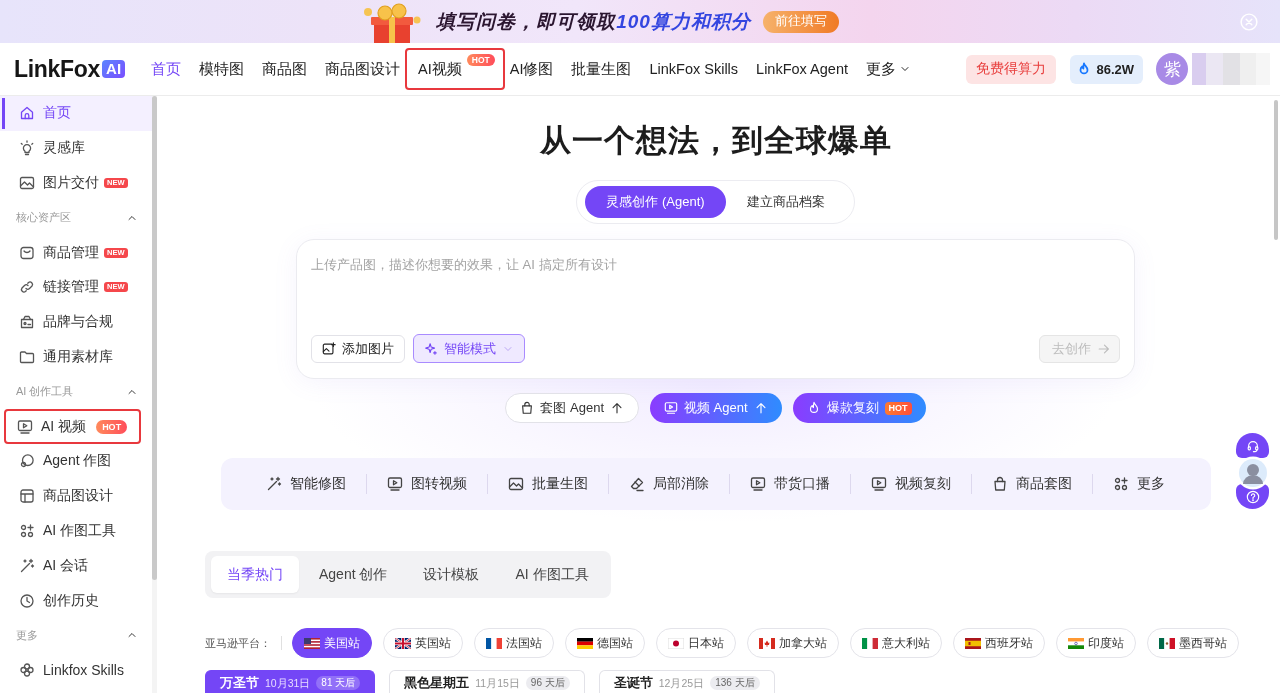 Image resolution: width=1280 pixels, height=693 pixels. What do you see at coordinates (735, 683) in the screenshot?
I see `countdown-badge: 136 天后` at bounding box center [735, 683].